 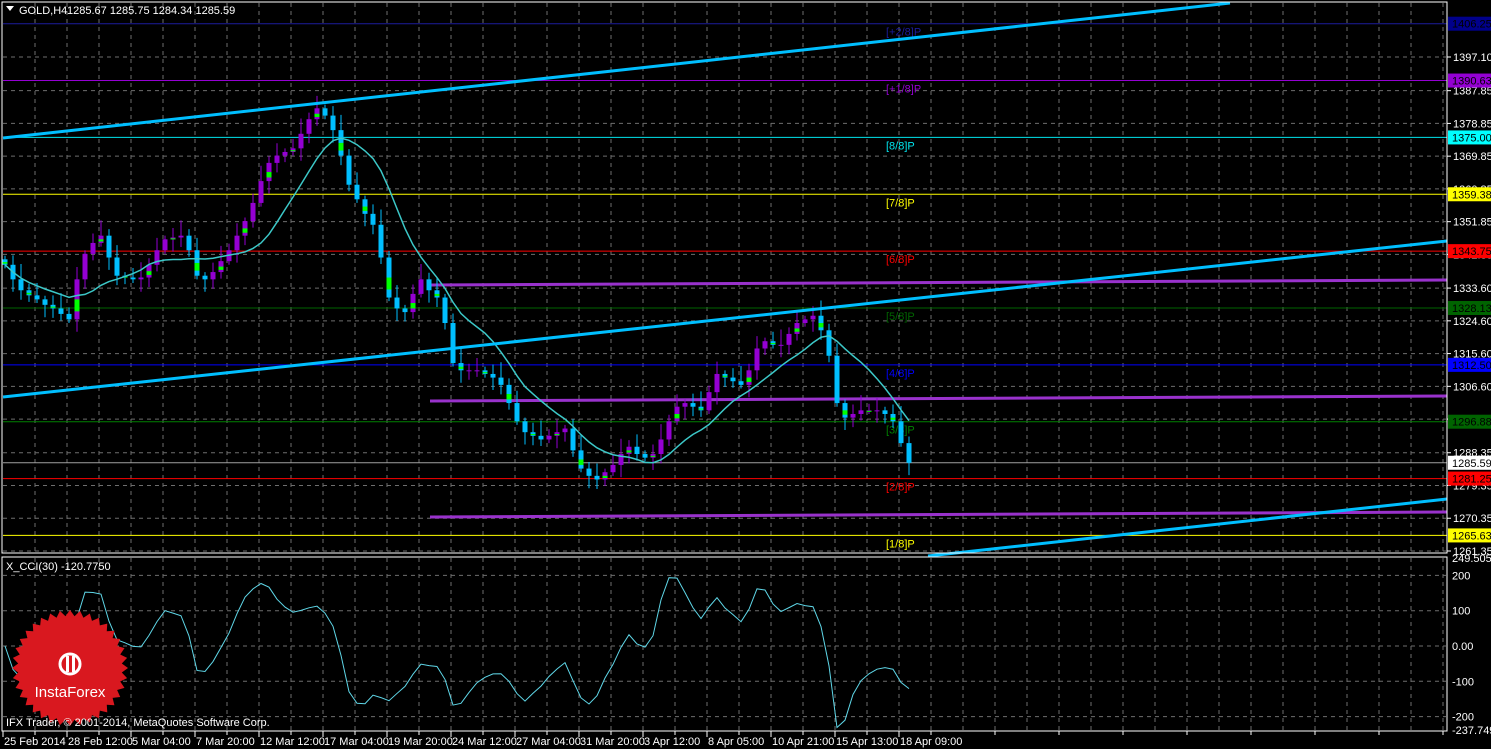 What do you see at coordinates (1462, 647) in the screenshot?
I see `cci-axis-label: 0.00` at bounding box center [1462, 647].